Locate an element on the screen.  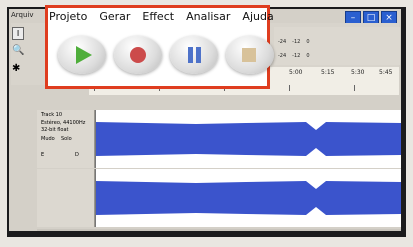
pan-right-label: D is located at coordinates (77, 155).